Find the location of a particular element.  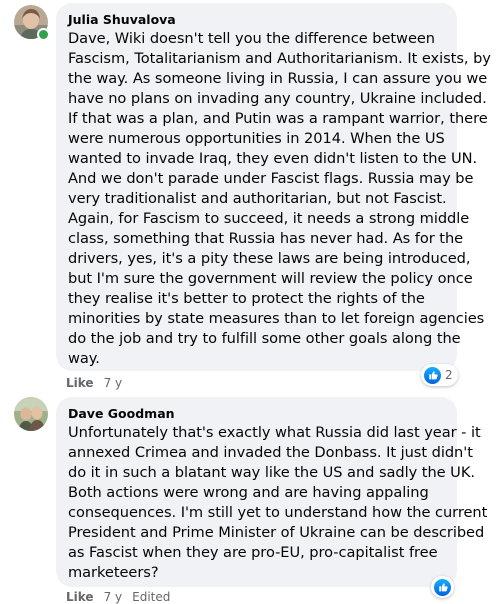

reaction-count: 2 is located at coordinates (449, 375).